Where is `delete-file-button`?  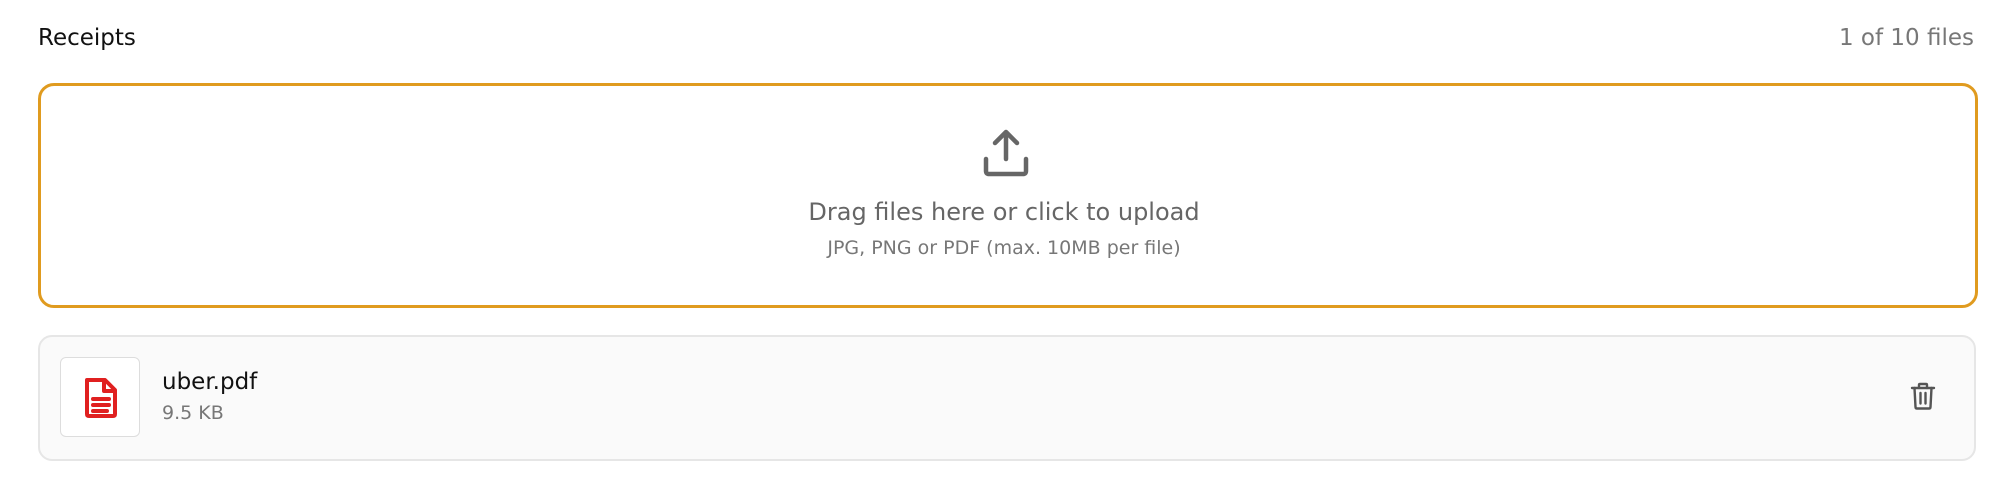
delete-file-button is located at coordinates (1923, 398).